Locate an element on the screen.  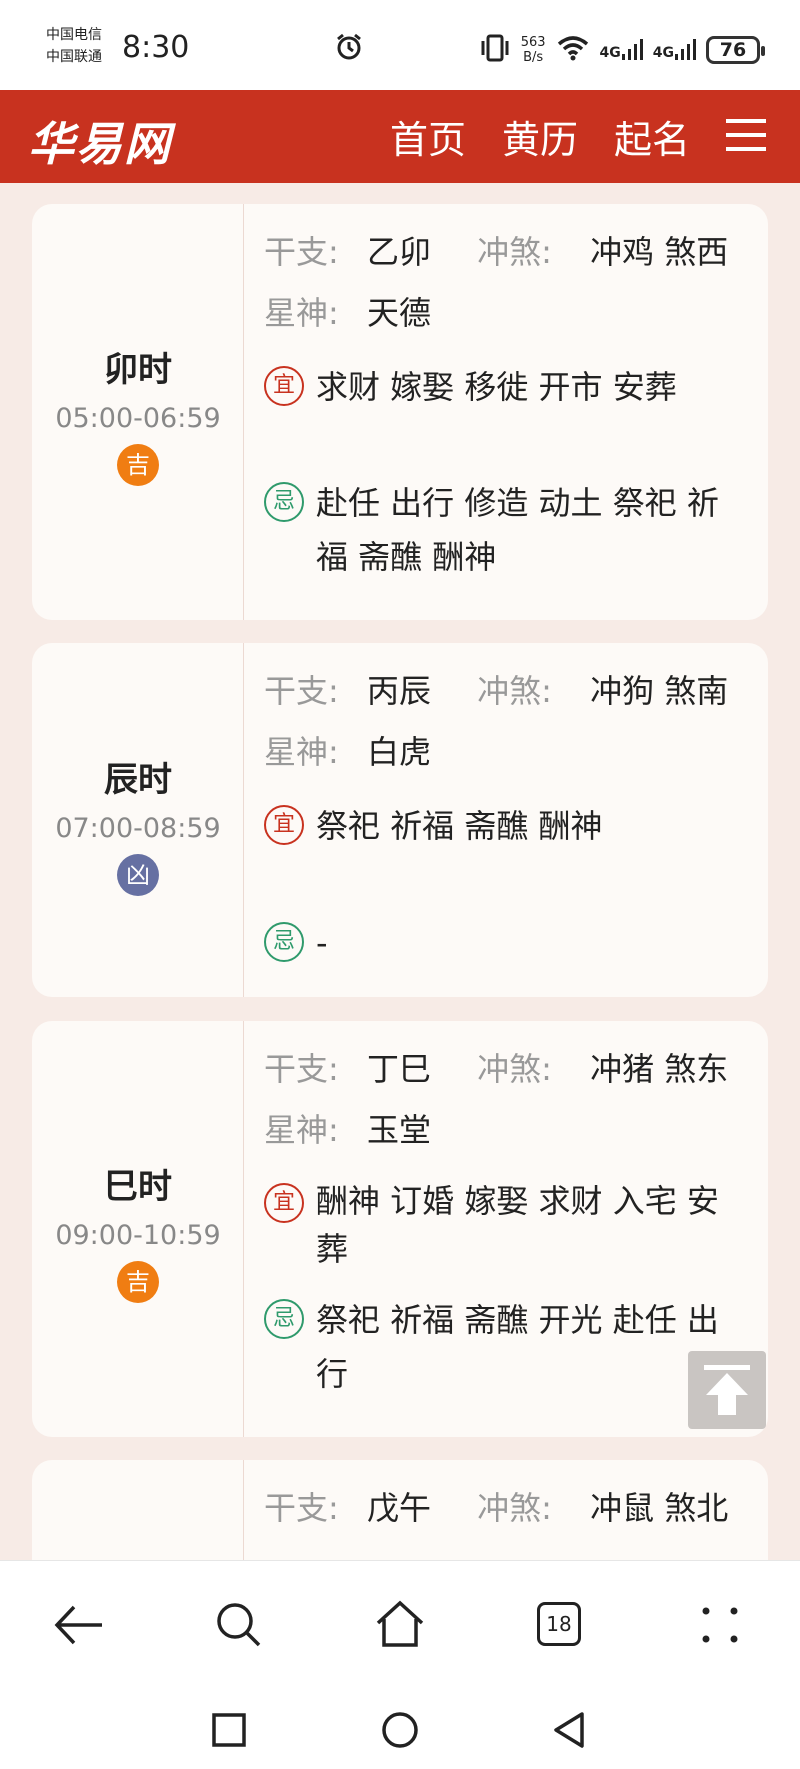
system-back-icon is located at coordinates (569, 1732).